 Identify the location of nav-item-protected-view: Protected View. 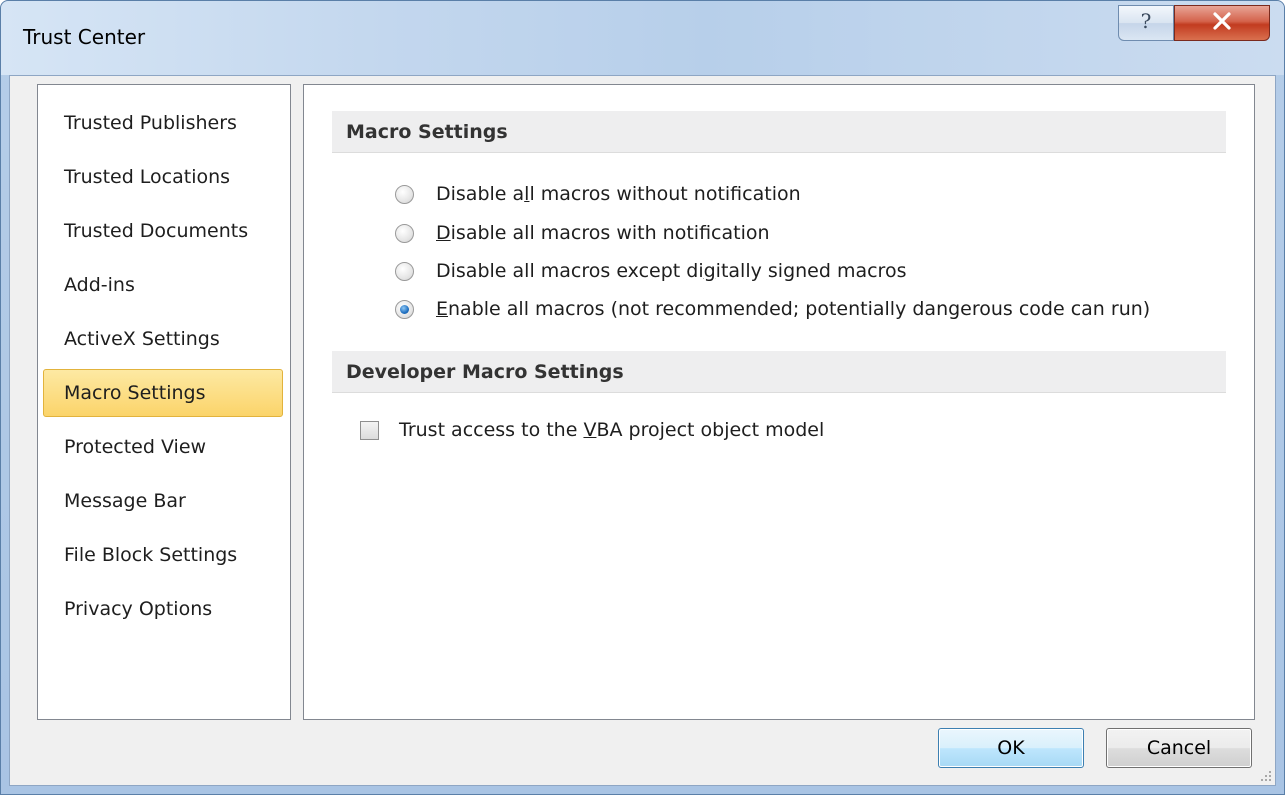
(163, 447).